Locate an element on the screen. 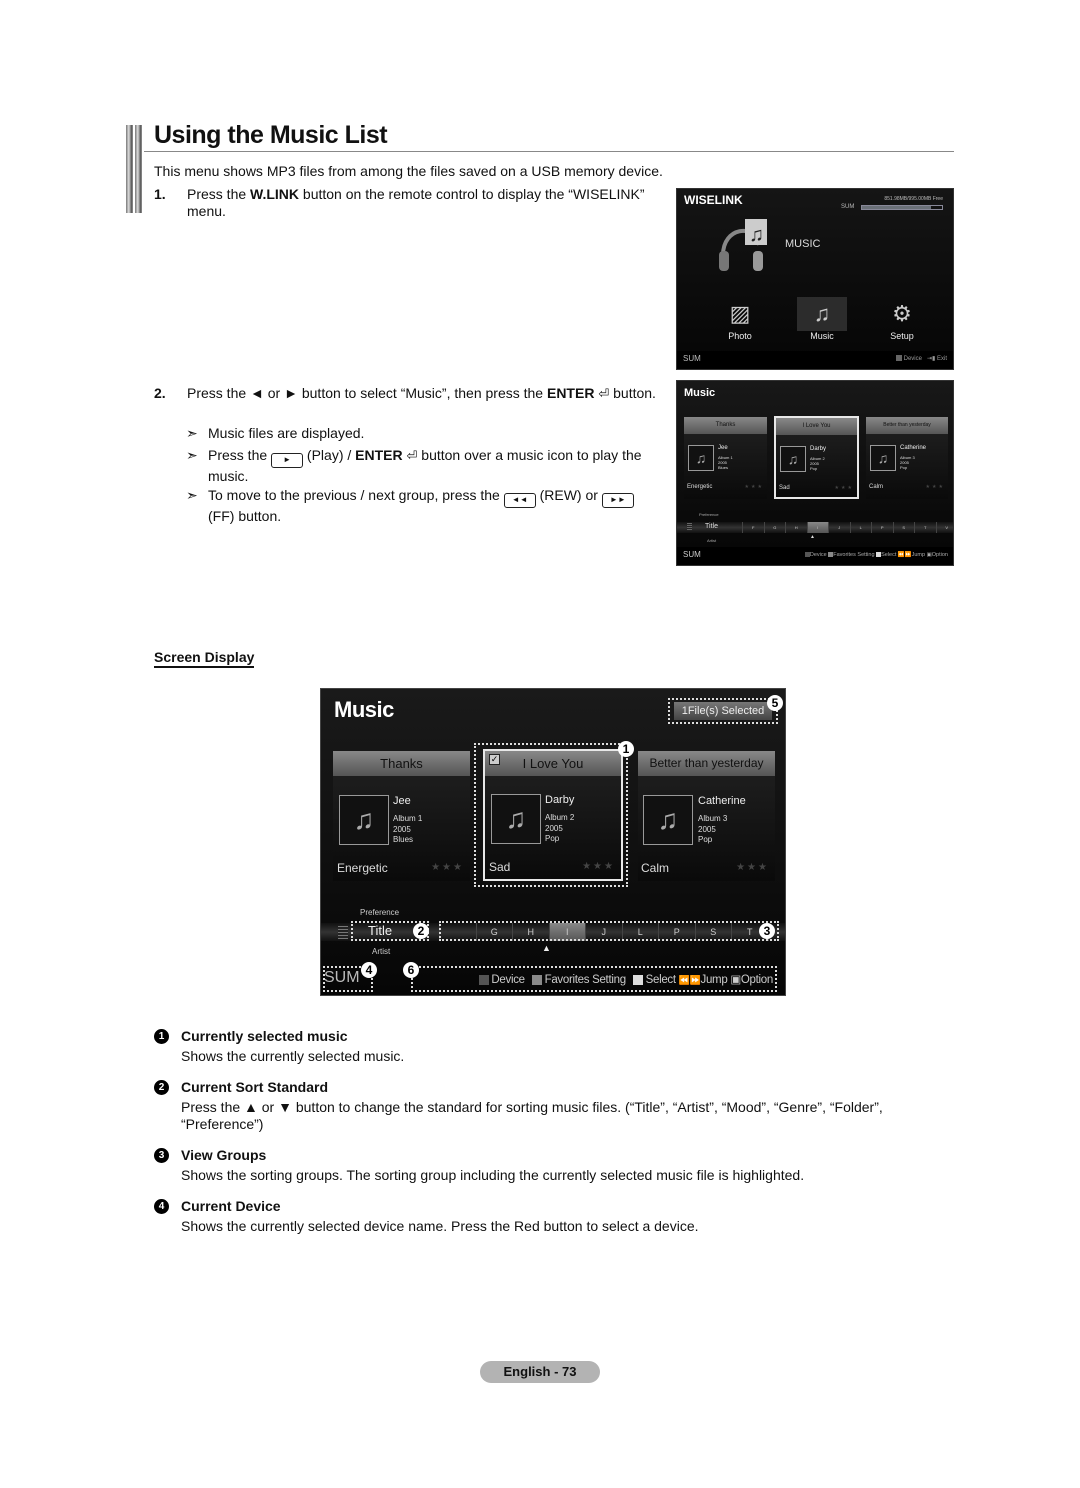  album: Album 3 is located at coordinates (713, 818).